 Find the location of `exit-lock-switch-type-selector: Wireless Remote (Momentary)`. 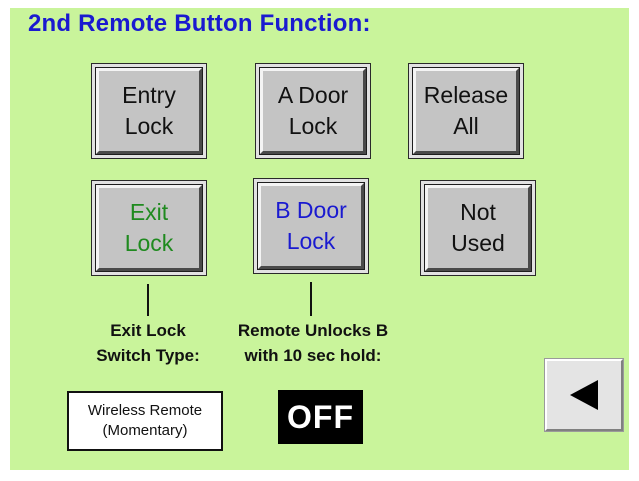

exit-lock-switch-type-selector: Wireless Remote (Momentary) is located at coordinates (145, 421).